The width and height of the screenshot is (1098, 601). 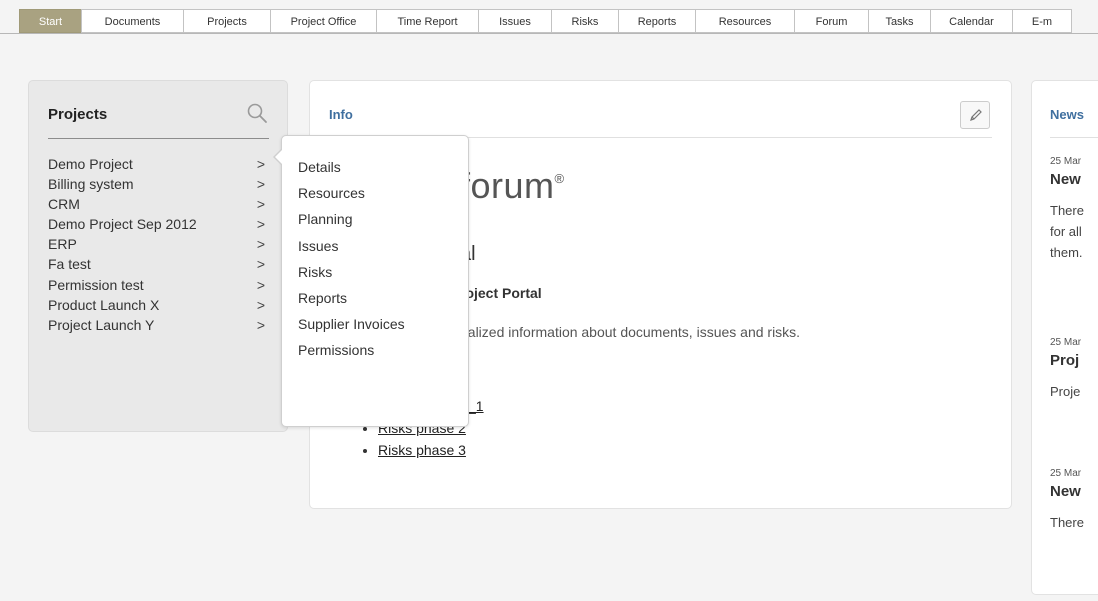 I want to click on tab-resources: Resources, so click(x=744, y=21).